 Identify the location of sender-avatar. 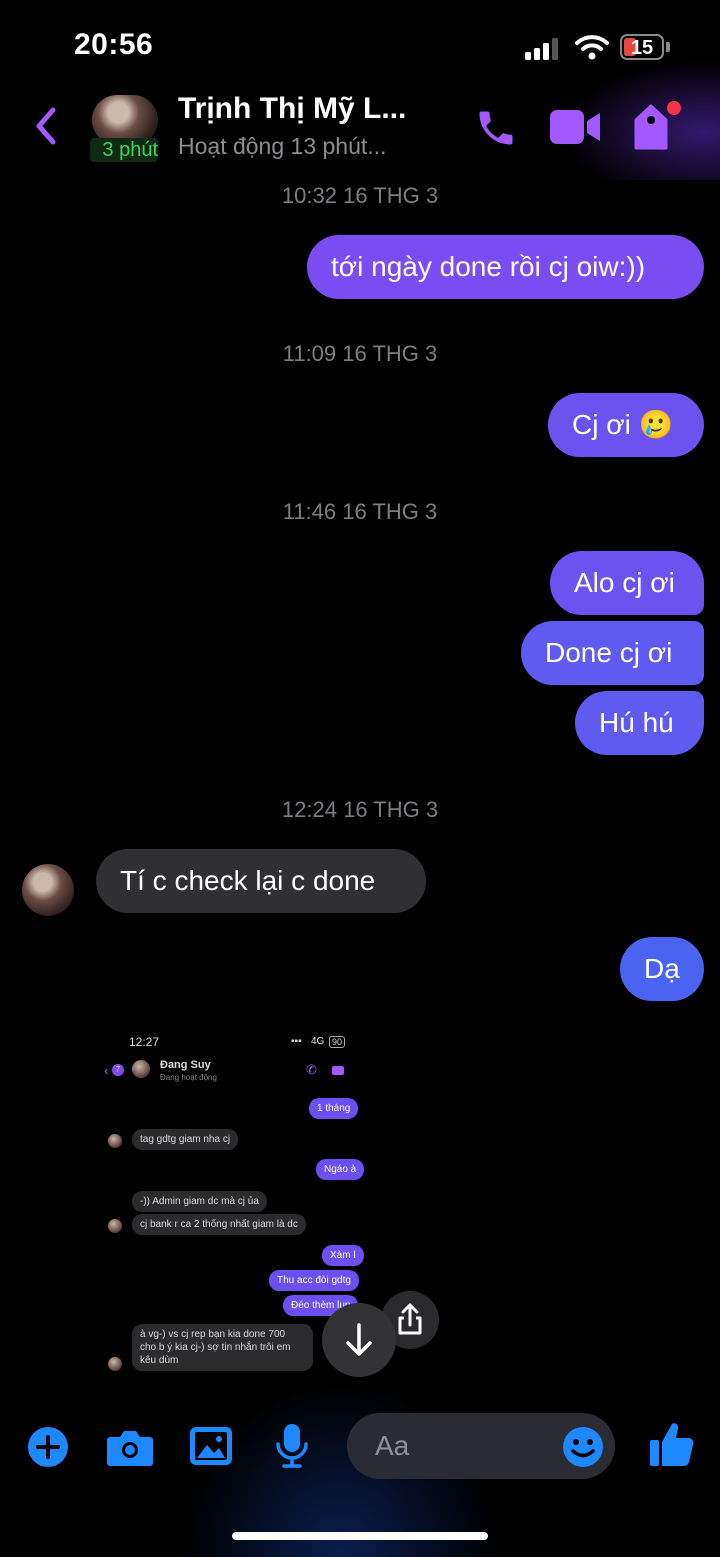
(48, 890).